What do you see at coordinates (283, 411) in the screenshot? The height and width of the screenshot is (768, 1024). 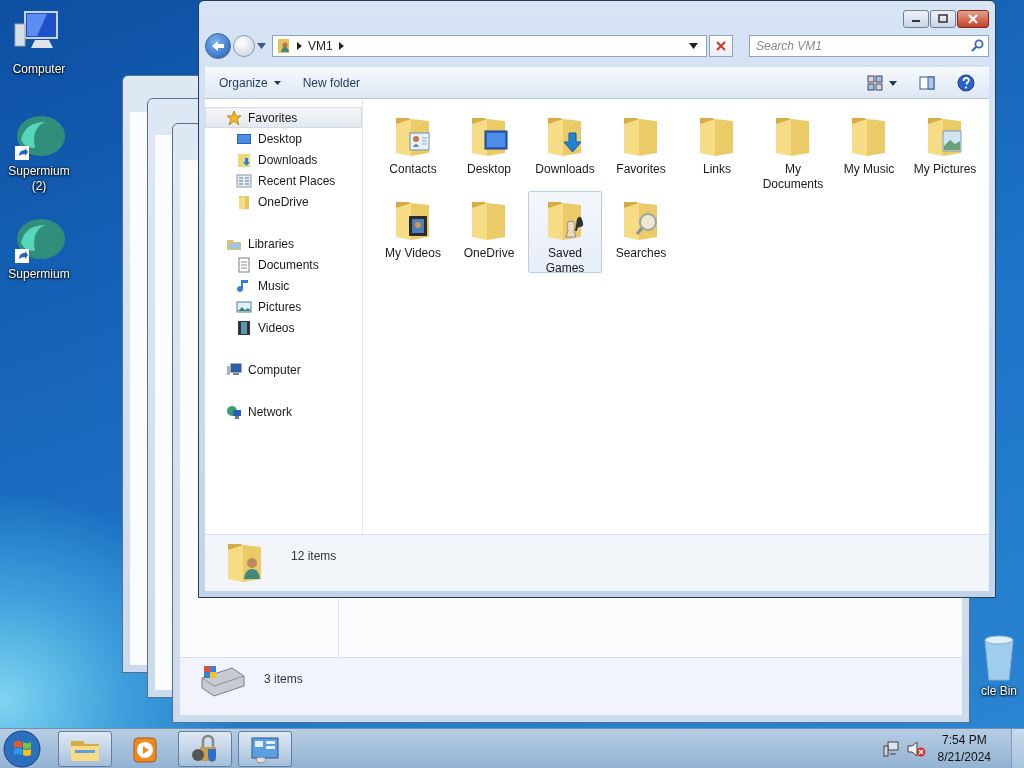 I see `nav-item: Network` at bounding box center [283, 411].